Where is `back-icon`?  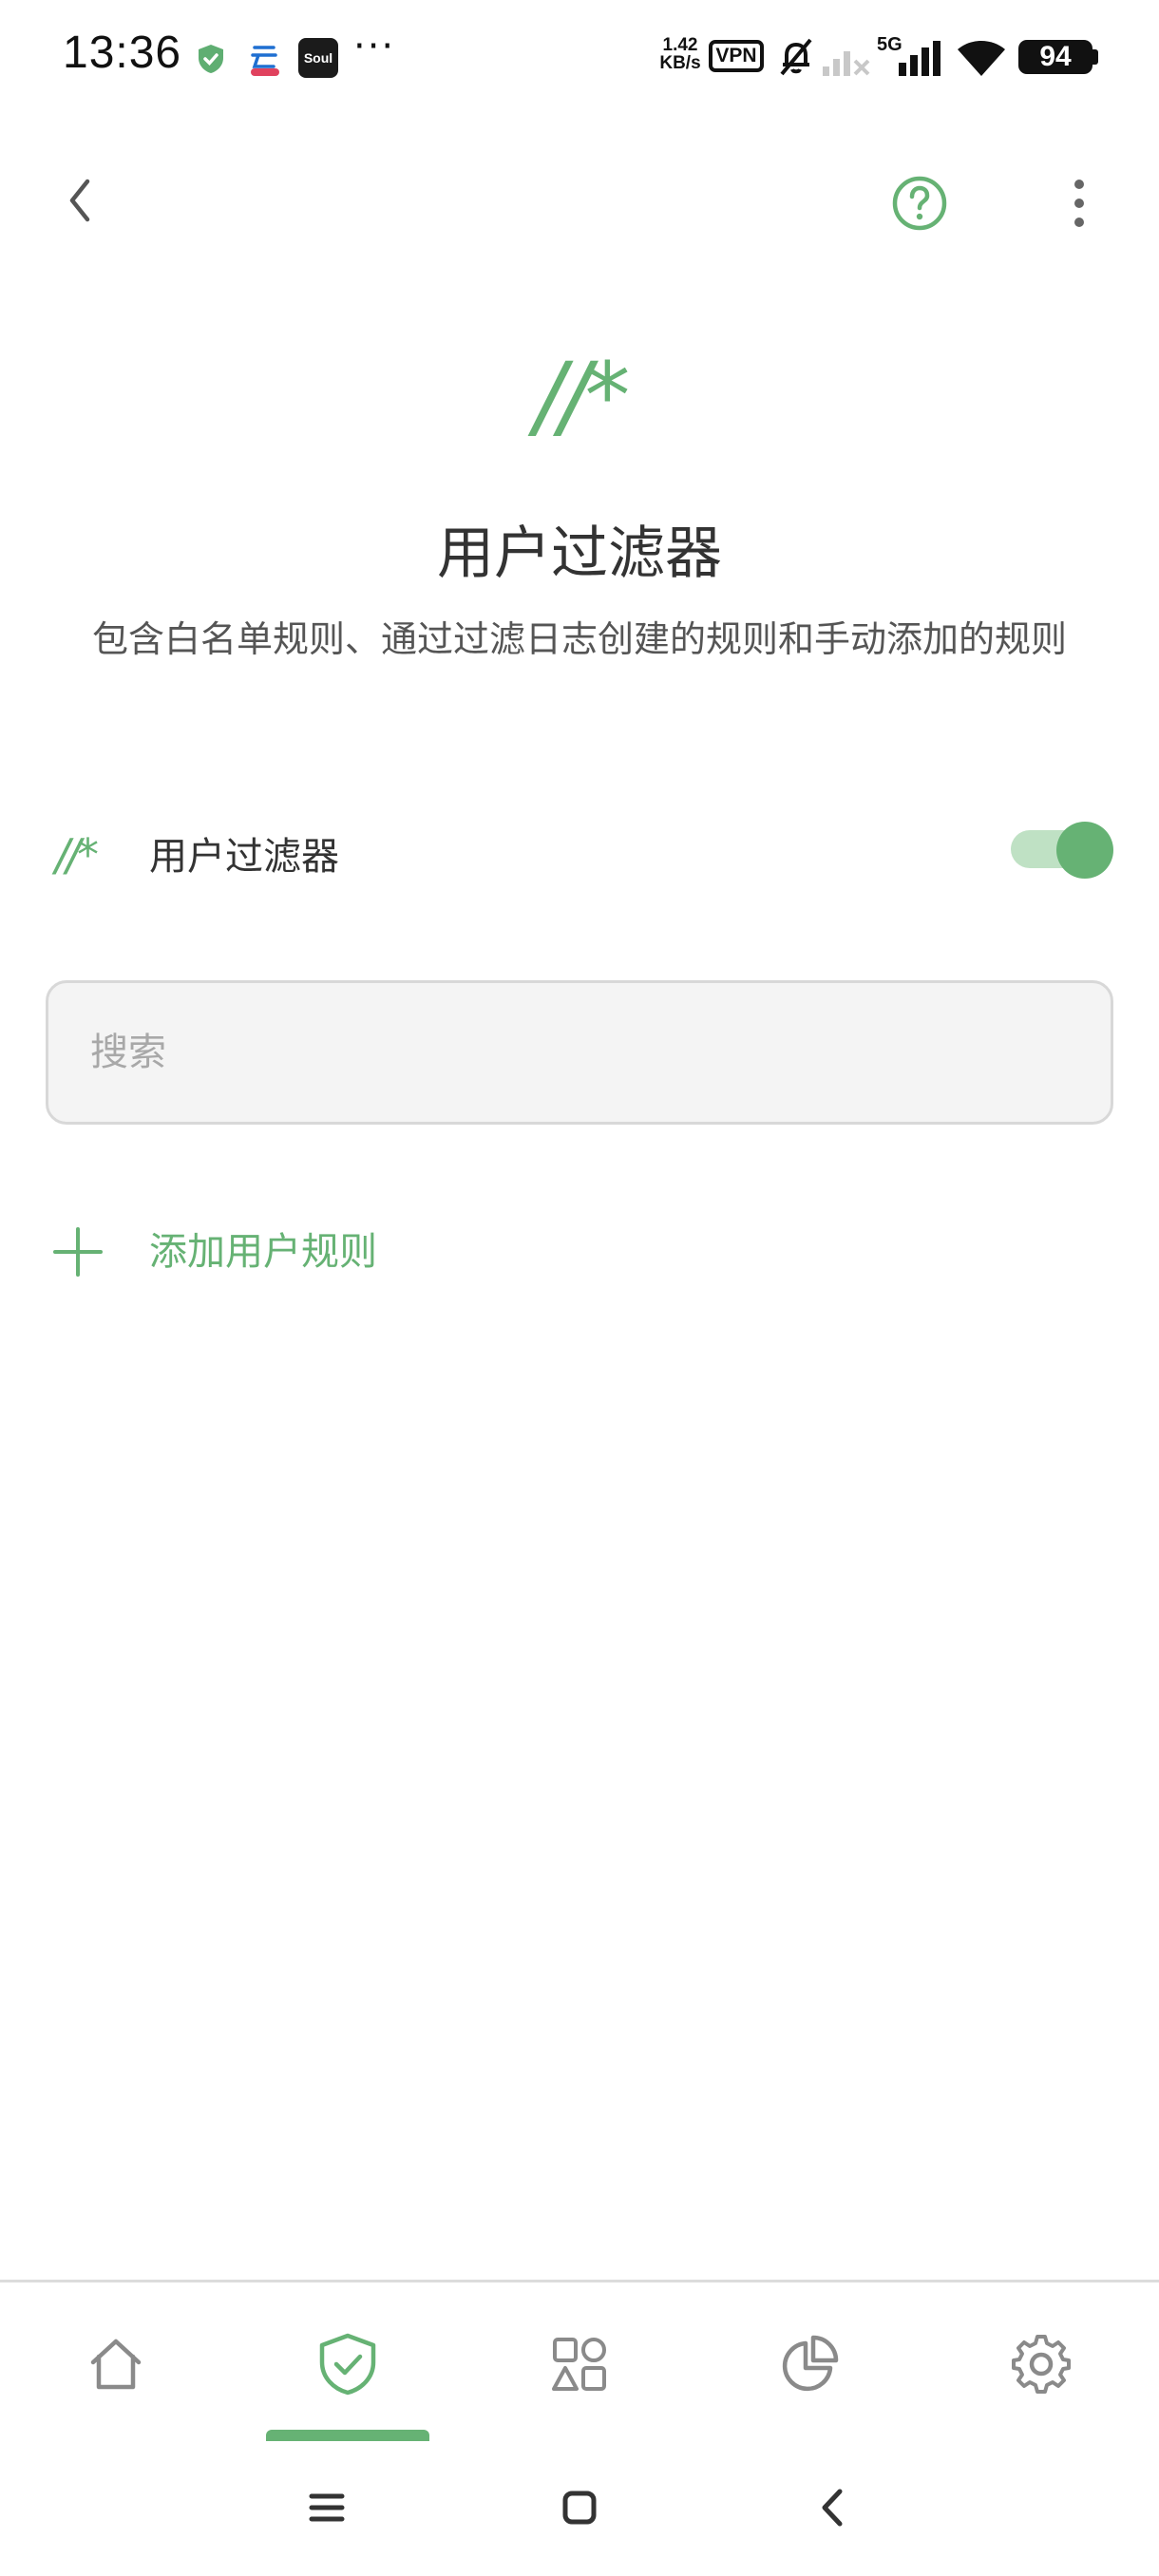
back-icon is located at coordinates (832, 2508).